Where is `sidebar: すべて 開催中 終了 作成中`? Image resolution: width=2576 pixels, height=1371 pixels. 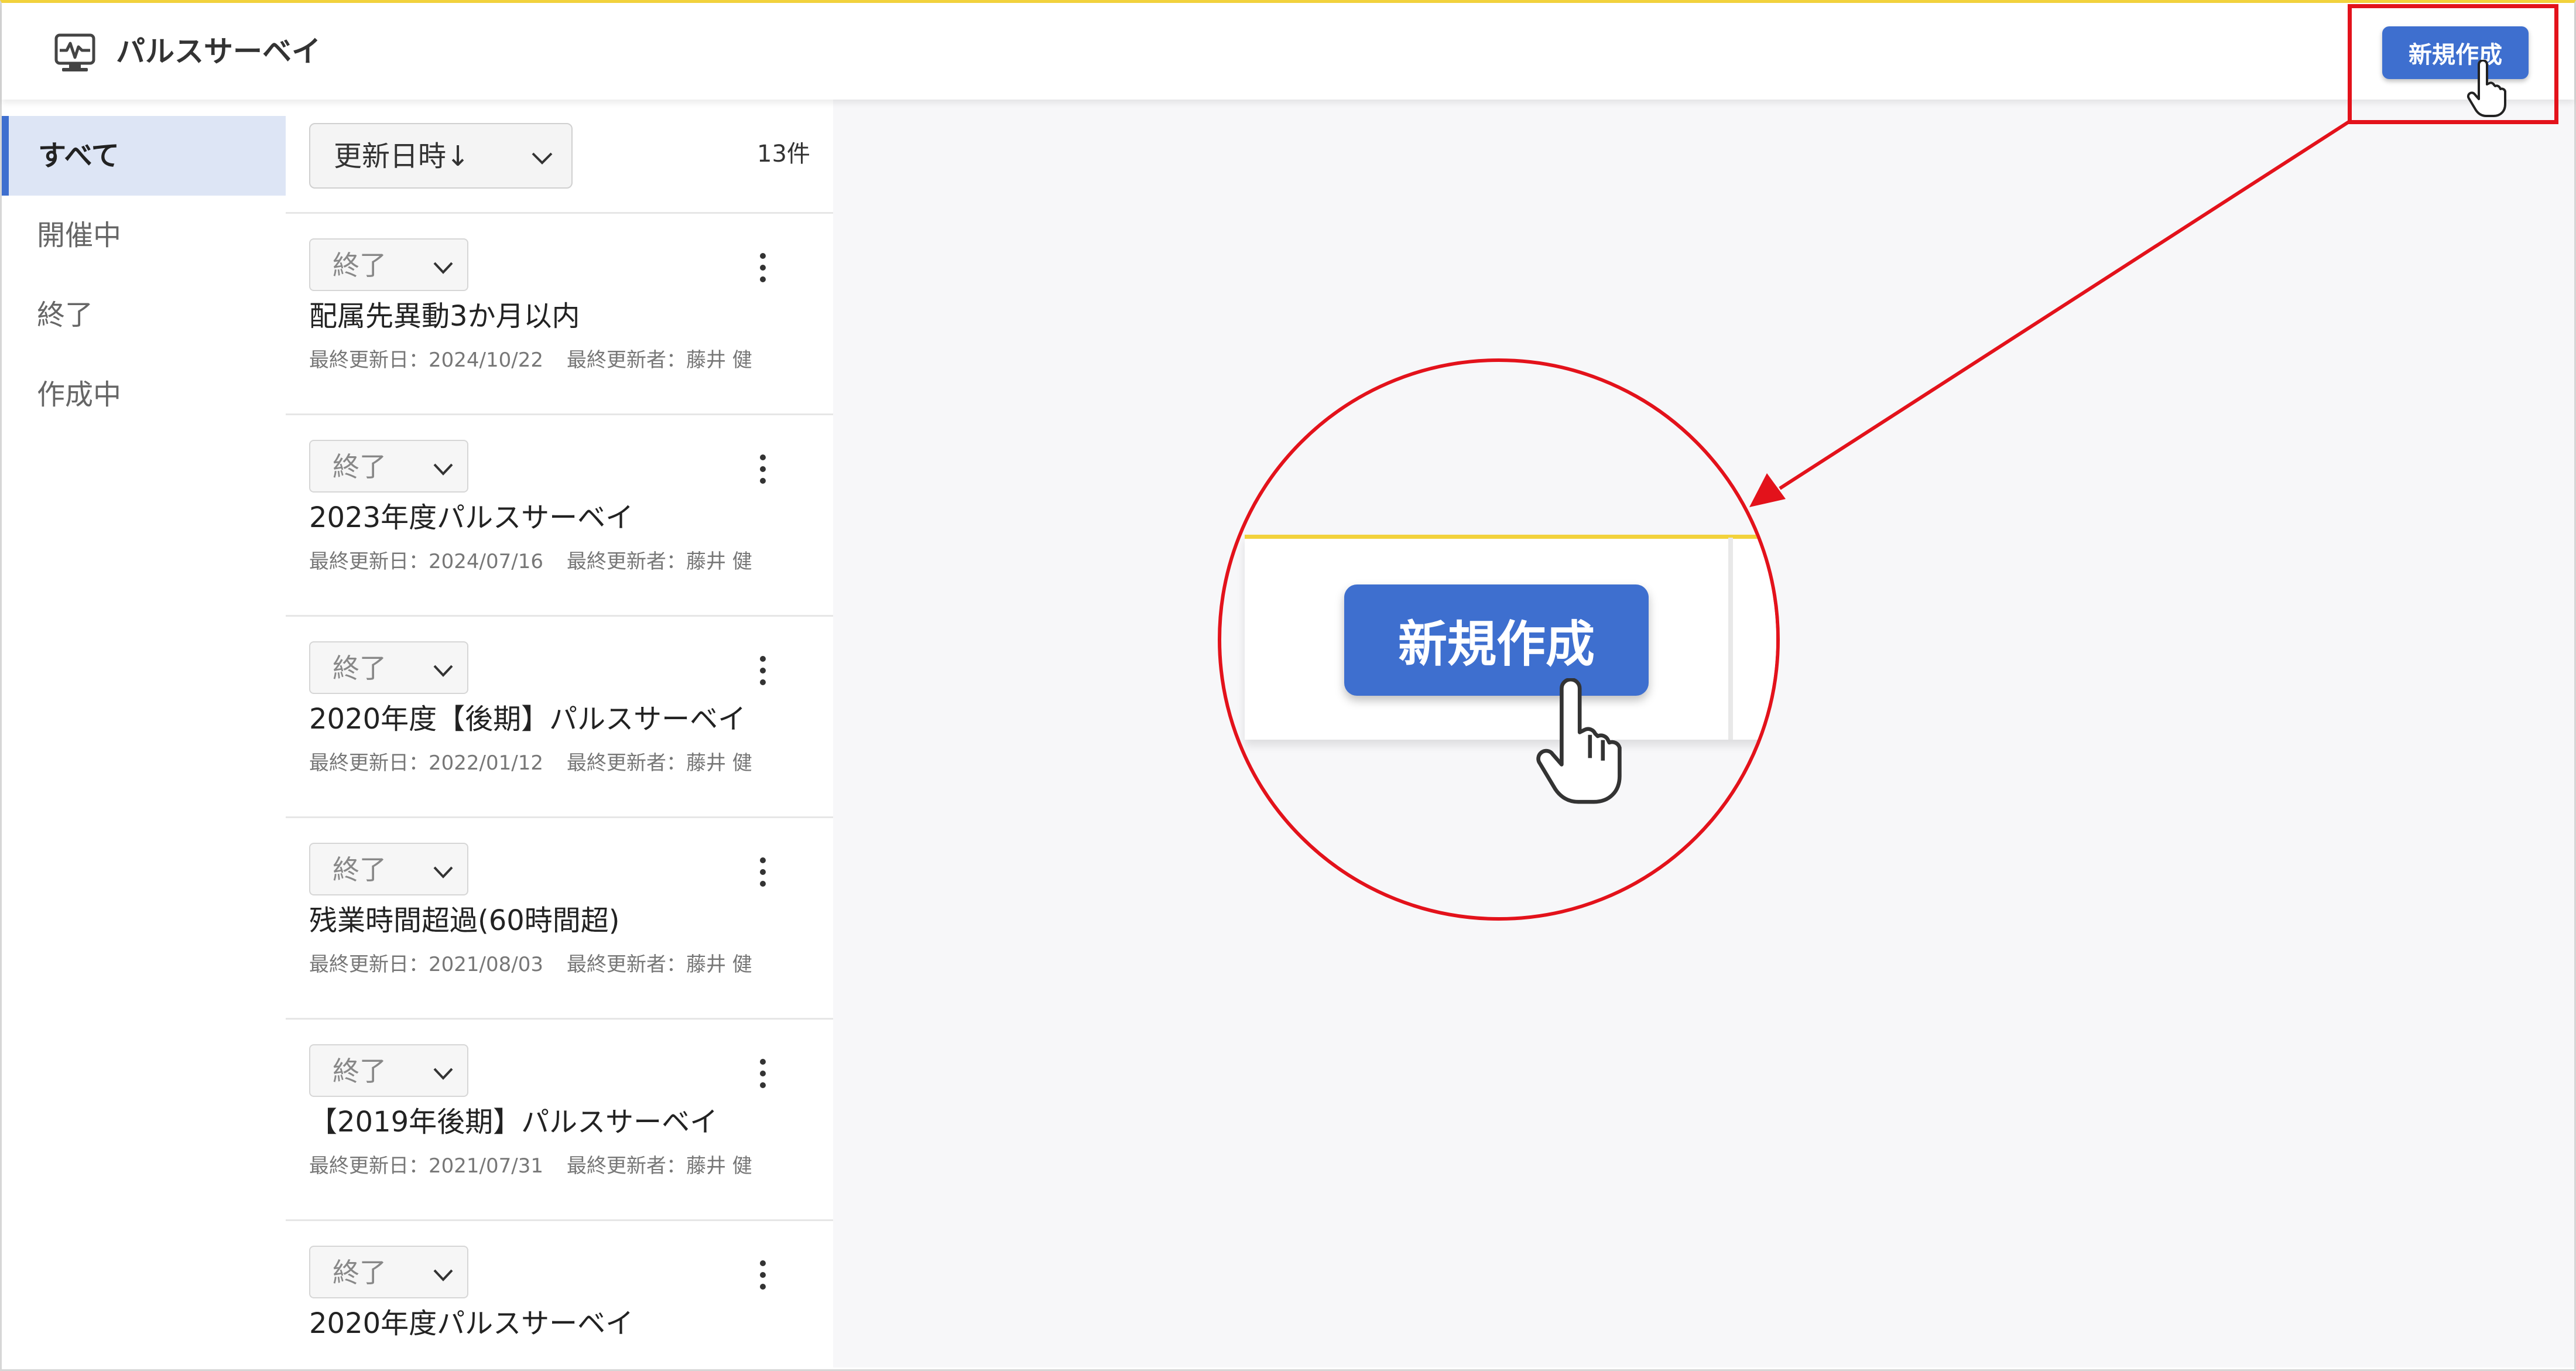 sidebar: すべて 開催中 終了 作成中 is located at coordinates (144, 733).